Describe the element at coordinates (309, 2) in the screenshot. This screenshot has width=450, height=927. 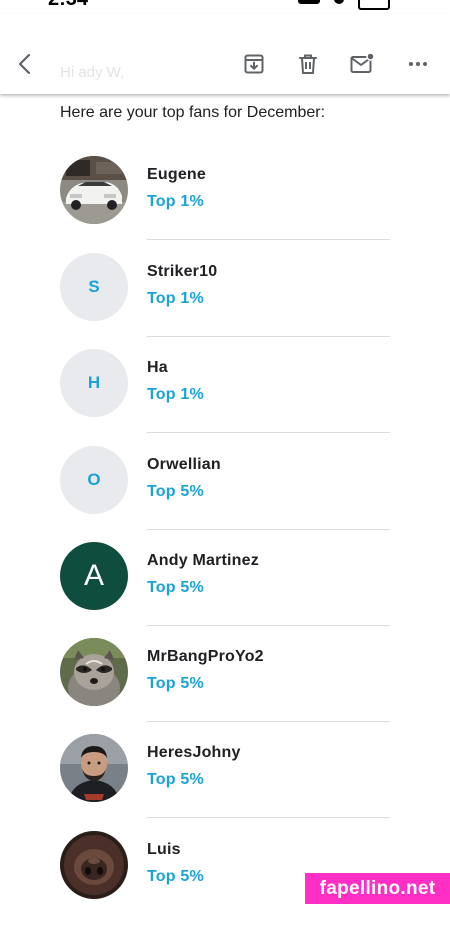
I see `signal-icon` at that location.